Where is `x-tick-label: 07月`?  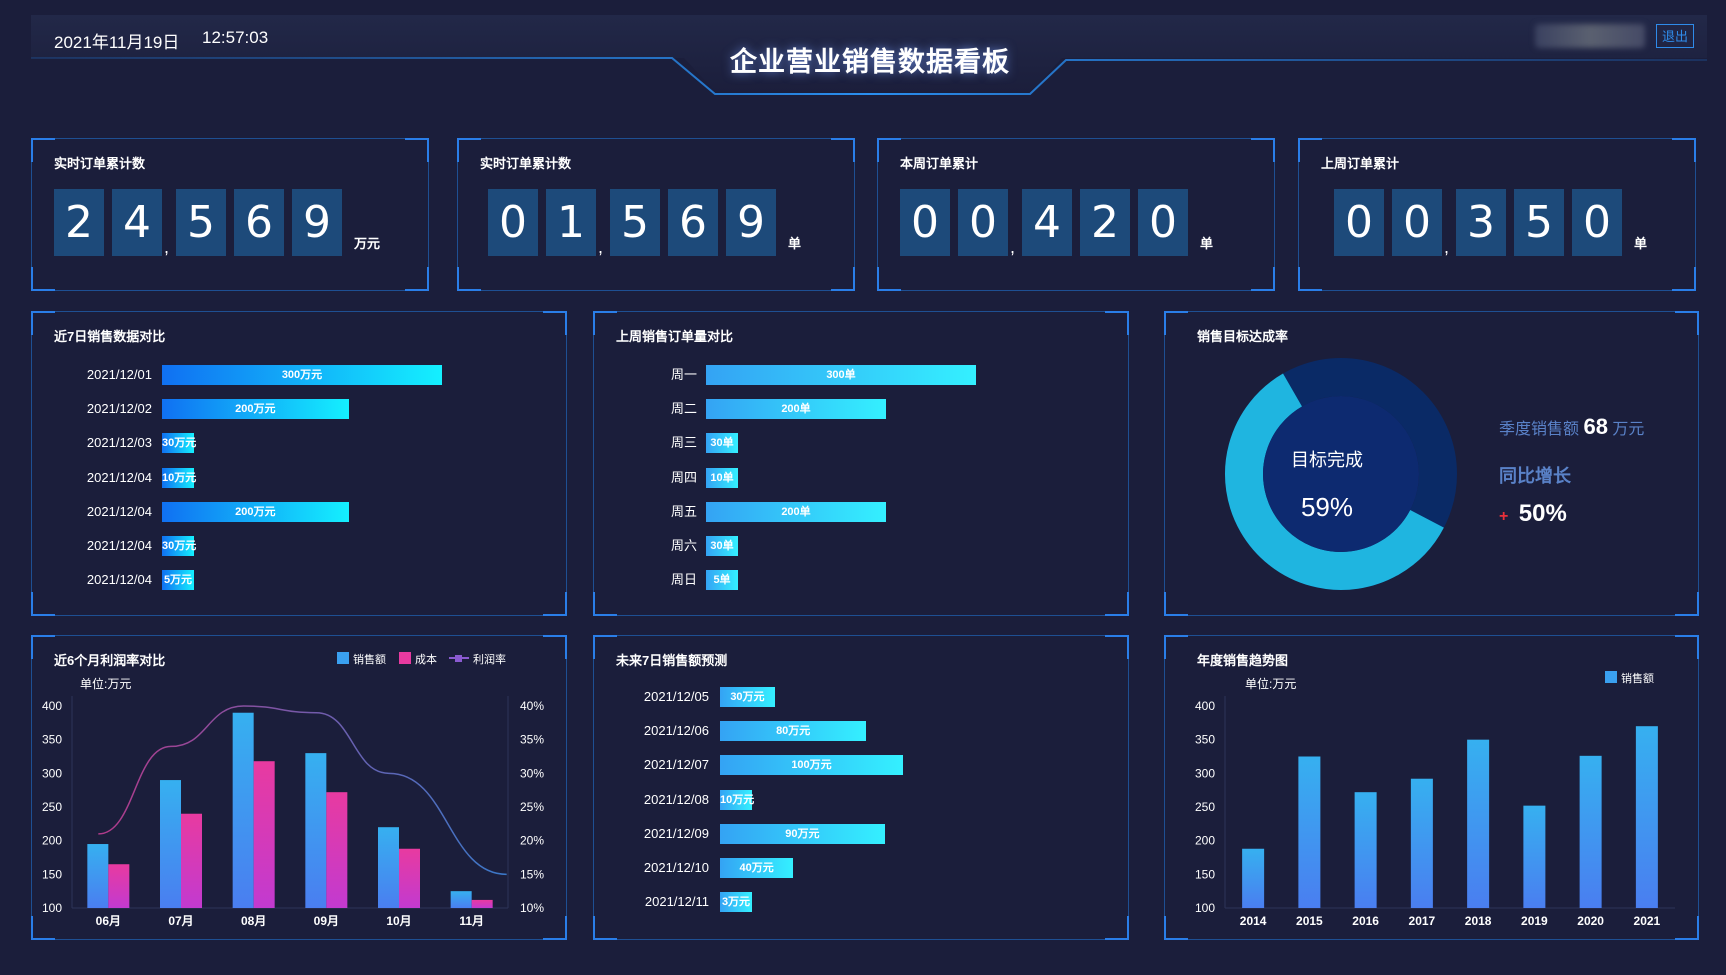
x-tick-label: 07月 is located at coordinates (180, 921).